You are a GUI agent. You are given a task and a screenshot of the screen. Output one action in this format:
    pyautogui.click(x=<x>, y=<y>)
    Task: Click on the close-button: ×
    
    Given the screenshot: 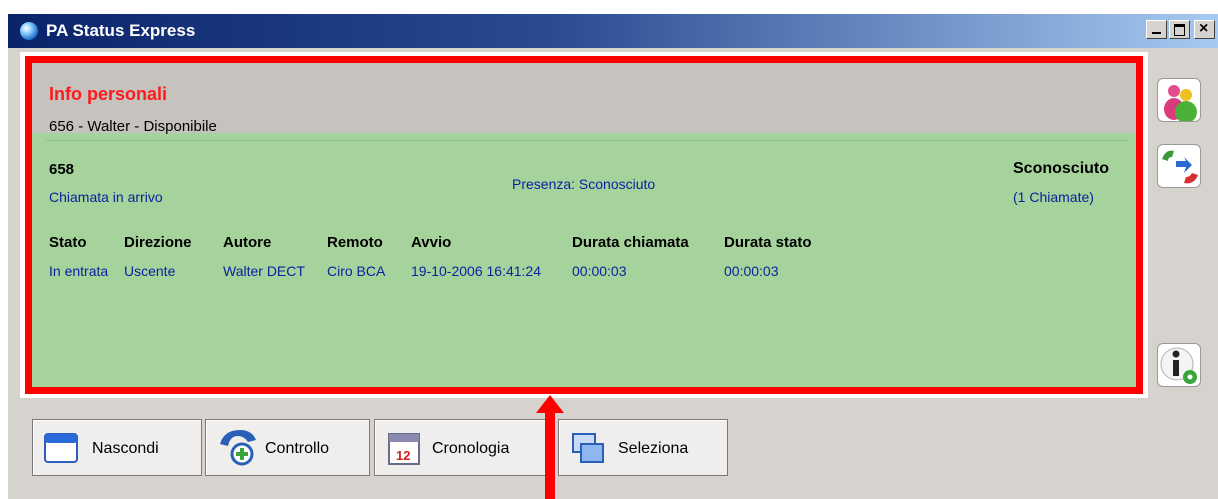 What is the action you would take?
    pyautogui.click(x=1204, y=29)
    